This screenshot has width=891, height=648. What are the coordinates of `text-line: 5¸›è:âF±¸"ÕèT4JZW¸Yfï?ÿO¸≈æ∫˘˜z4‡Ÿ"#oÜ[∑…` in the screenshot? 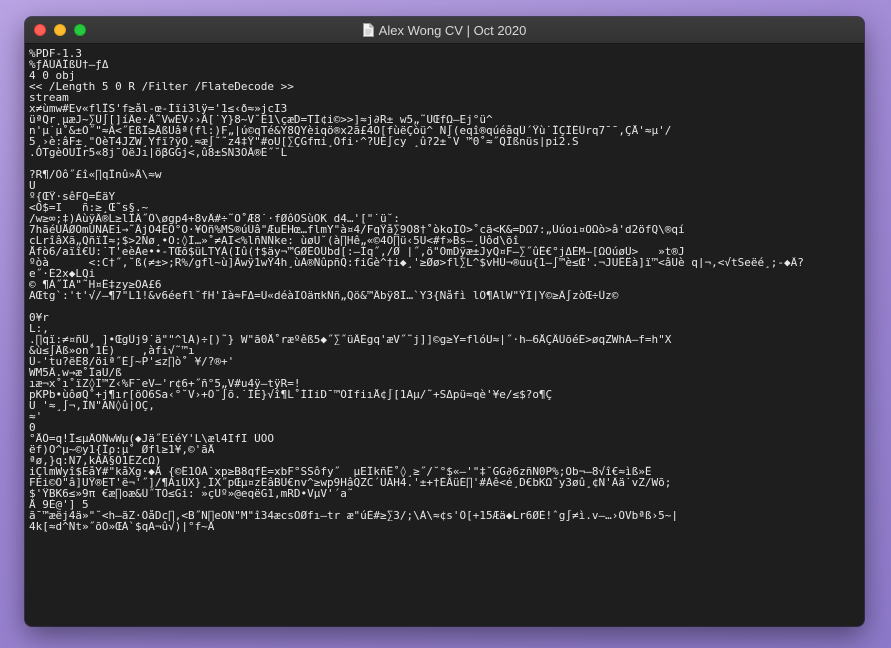 It's located at (446, 141).